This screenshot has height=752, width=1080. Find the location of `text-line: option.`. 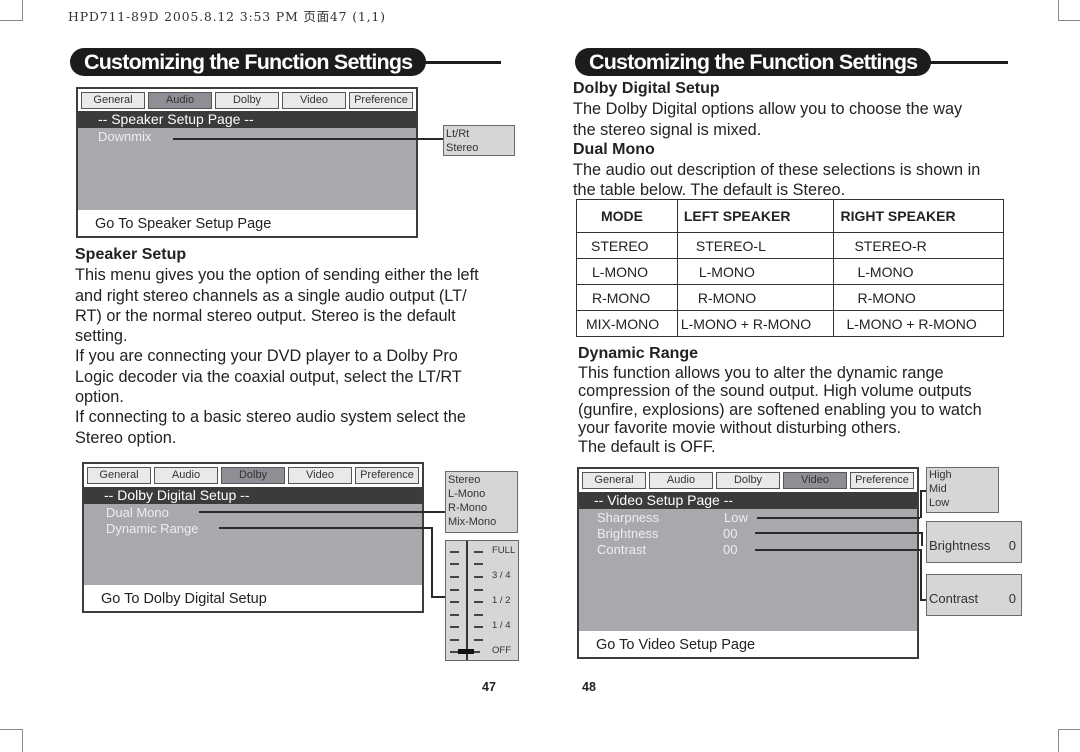

text-line: option. is located at coordinates (99, 397).